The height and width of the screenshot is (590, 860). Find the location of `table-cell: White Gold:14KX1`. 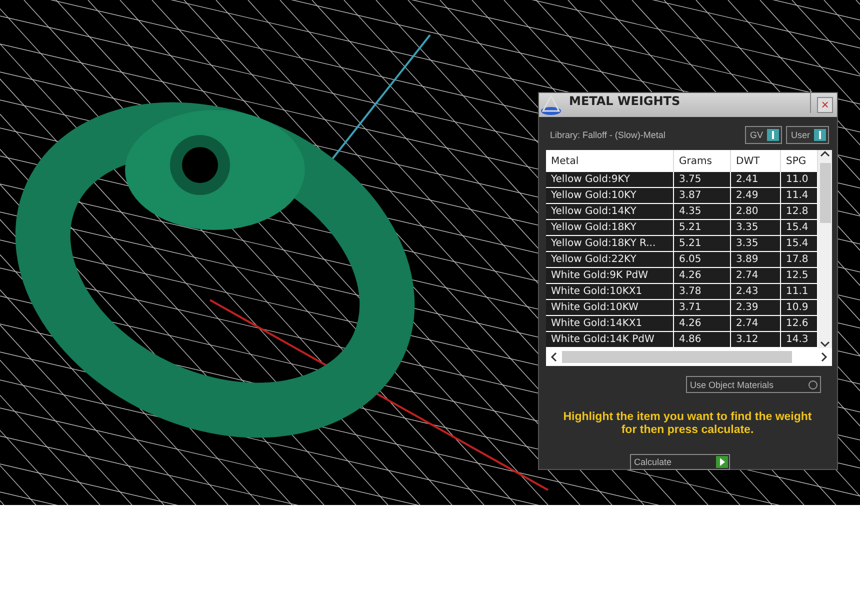

table-cell: White Gold:14KX1 is located at coordinates (610, 323).